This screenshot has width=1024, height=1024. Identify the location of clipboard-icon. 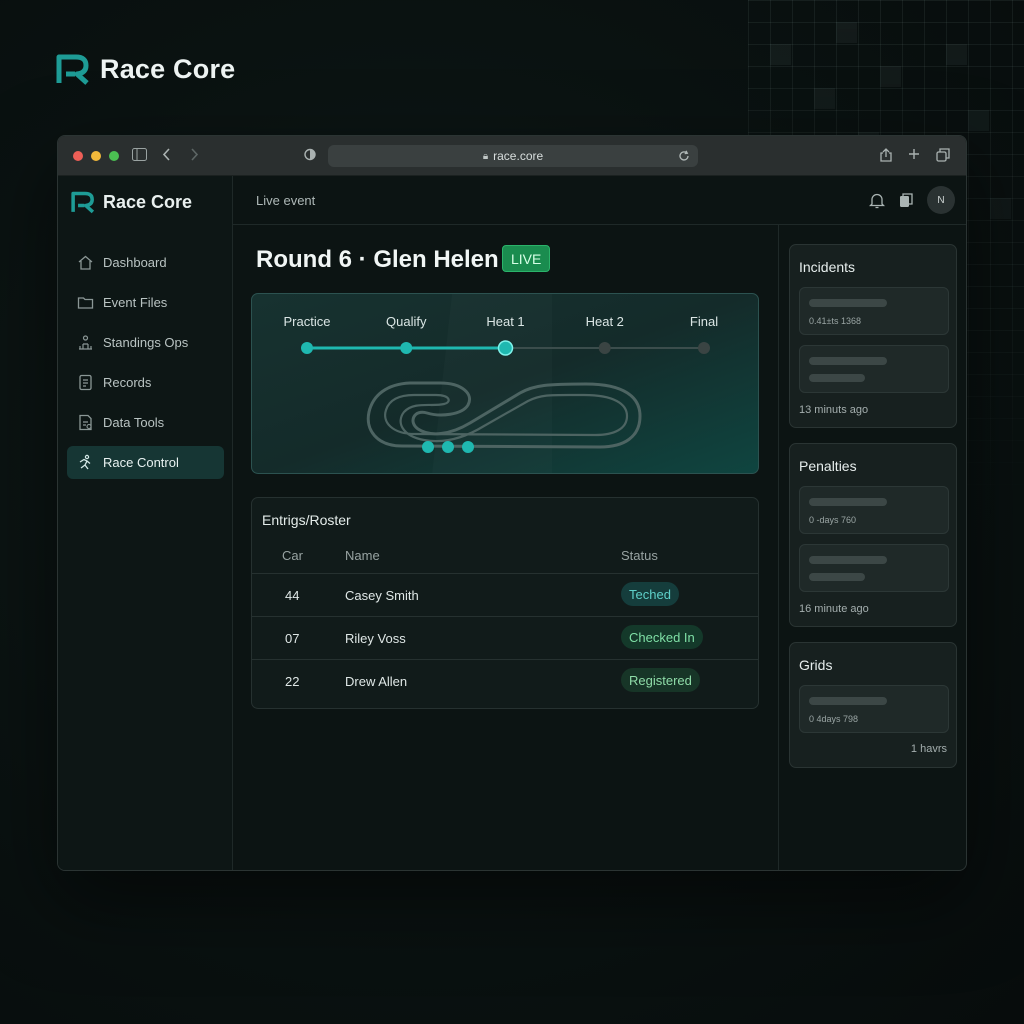
(906, 200).